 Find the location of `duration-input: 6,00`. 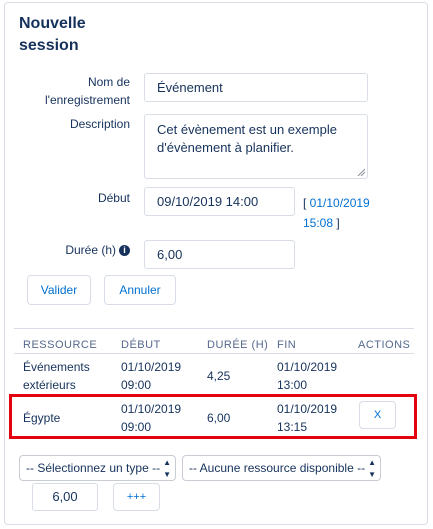

duration-input: 6,00 is located at coordinates (219, 254).